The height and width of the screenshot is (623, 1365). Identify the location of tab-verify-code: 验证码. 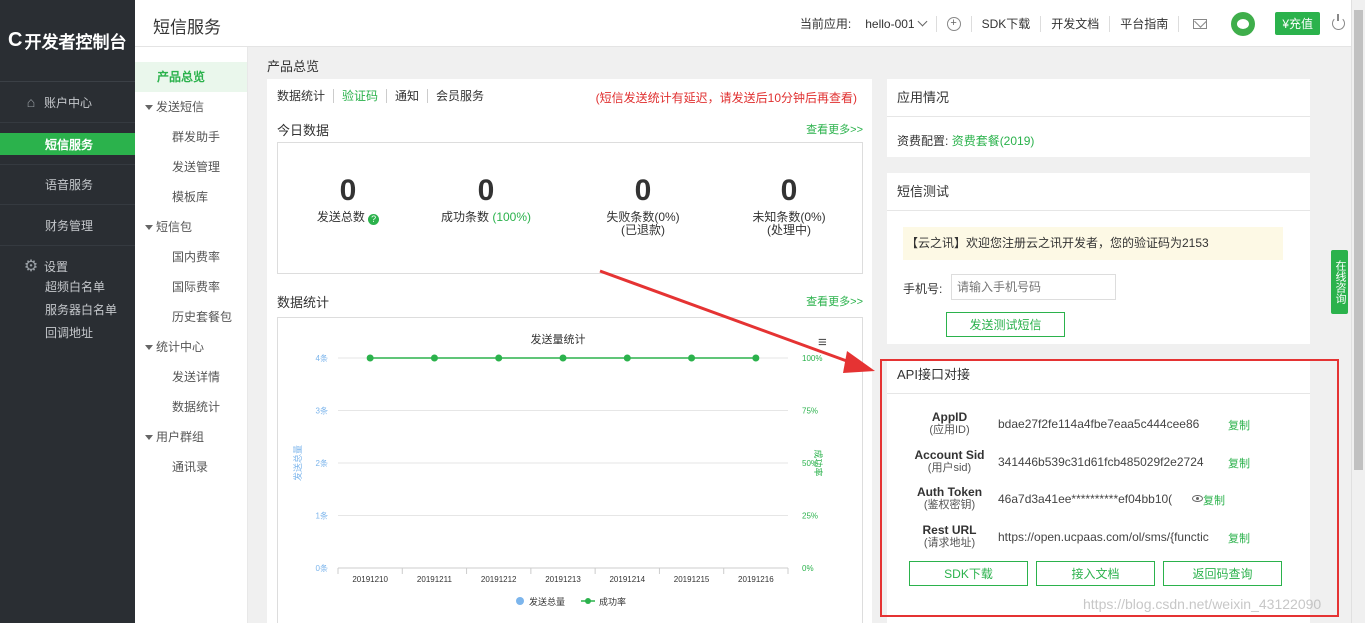
(365, 96).